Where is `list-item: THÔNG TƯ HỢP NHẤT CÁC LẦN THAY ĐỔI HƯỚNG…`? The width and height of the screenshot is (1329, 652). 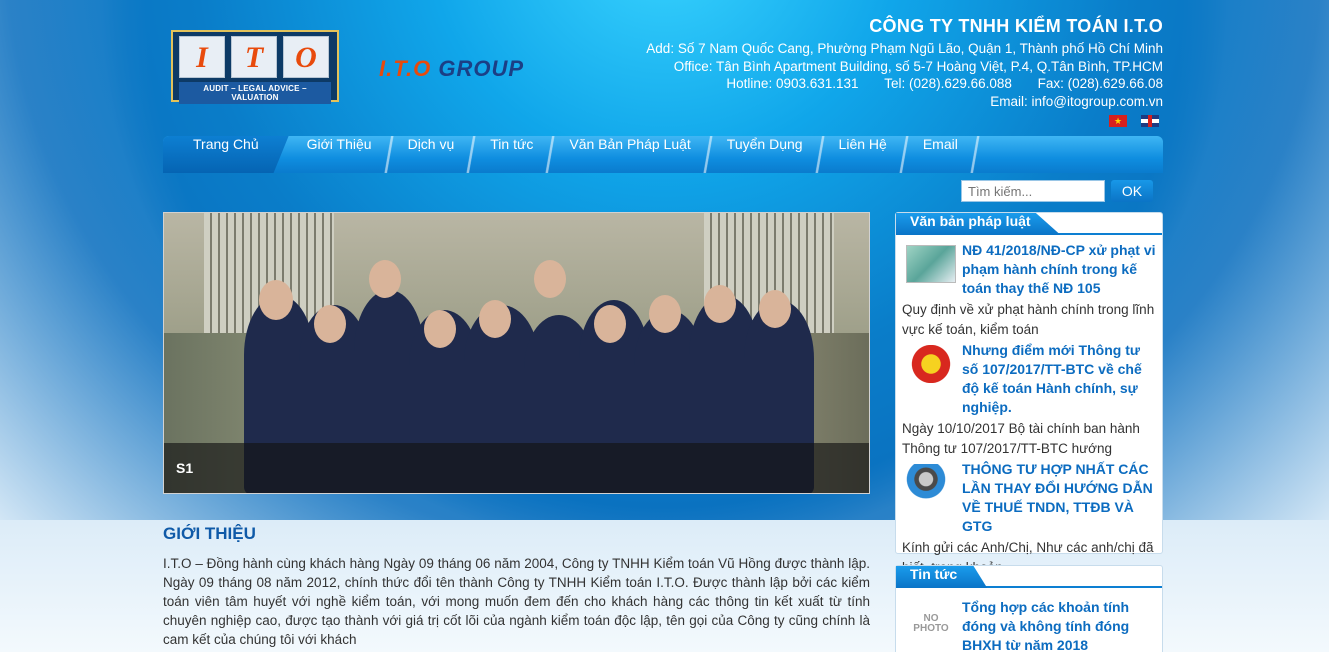
list-item: THÔNG TƯ HỢP NHẤT CÁC LẦN THAY ĐỔI HƯỚNG… is located at coordinates (1029, 517).